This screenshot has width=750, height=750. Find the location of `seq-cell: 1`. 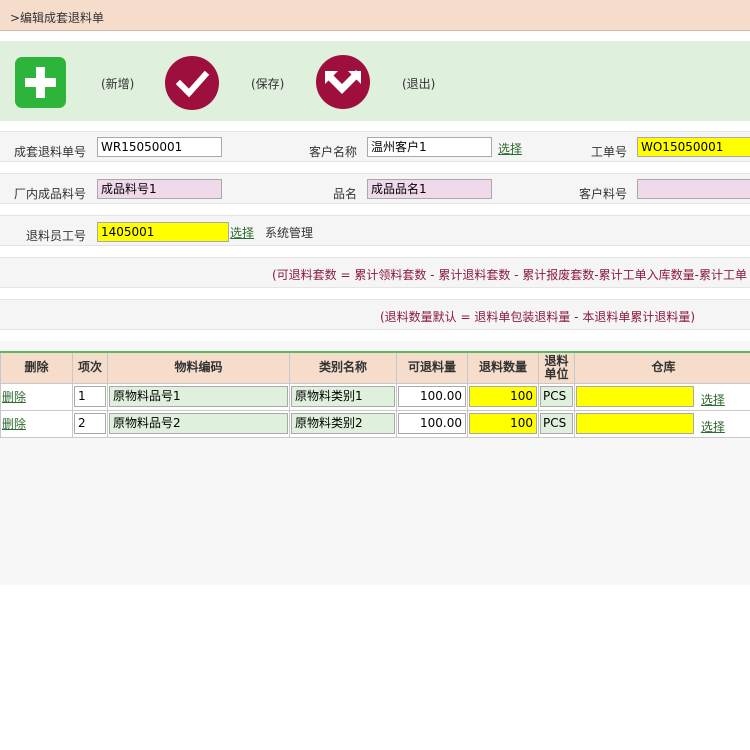

seq-cell: 1 is located at coordinates (90, 396).